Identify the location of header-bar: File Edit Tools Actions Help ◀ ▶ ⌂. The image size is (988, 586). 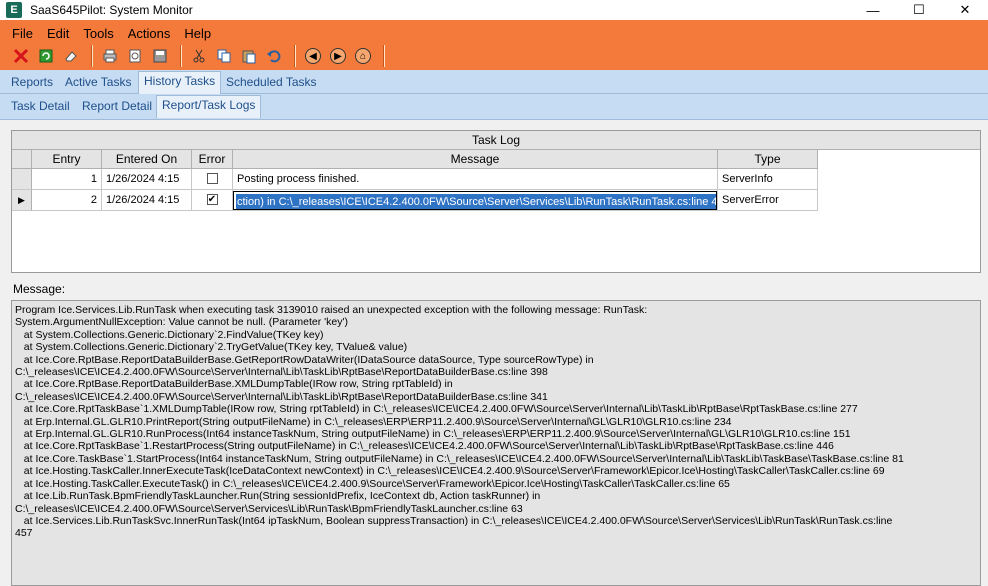
(494, 45).